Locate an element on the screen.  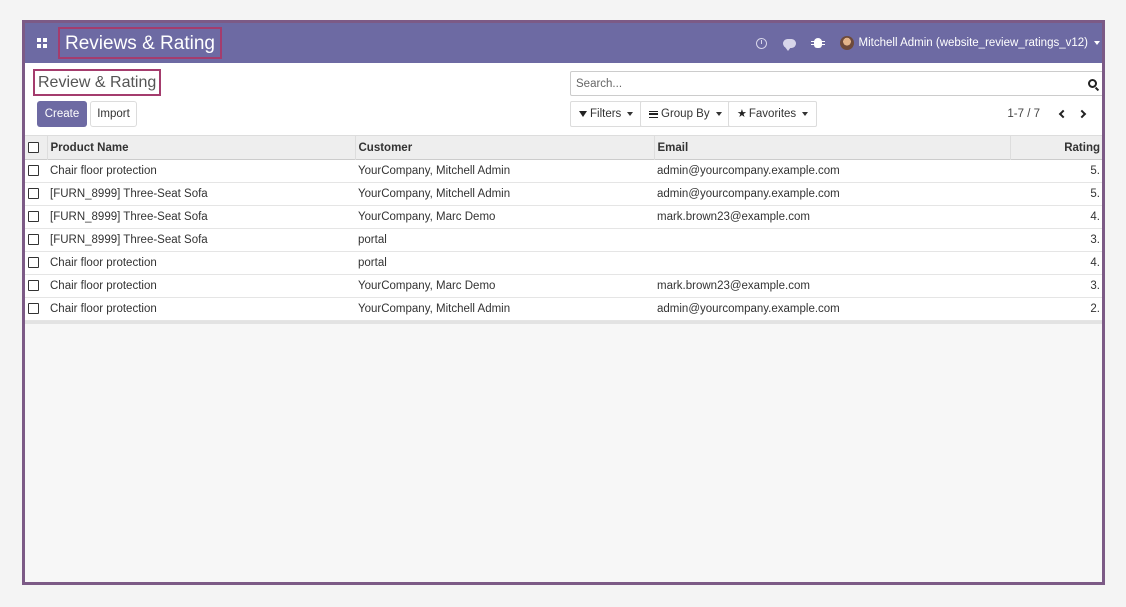
table-row: Chair floor protection portal 4. is located at coordinates (563, 263).